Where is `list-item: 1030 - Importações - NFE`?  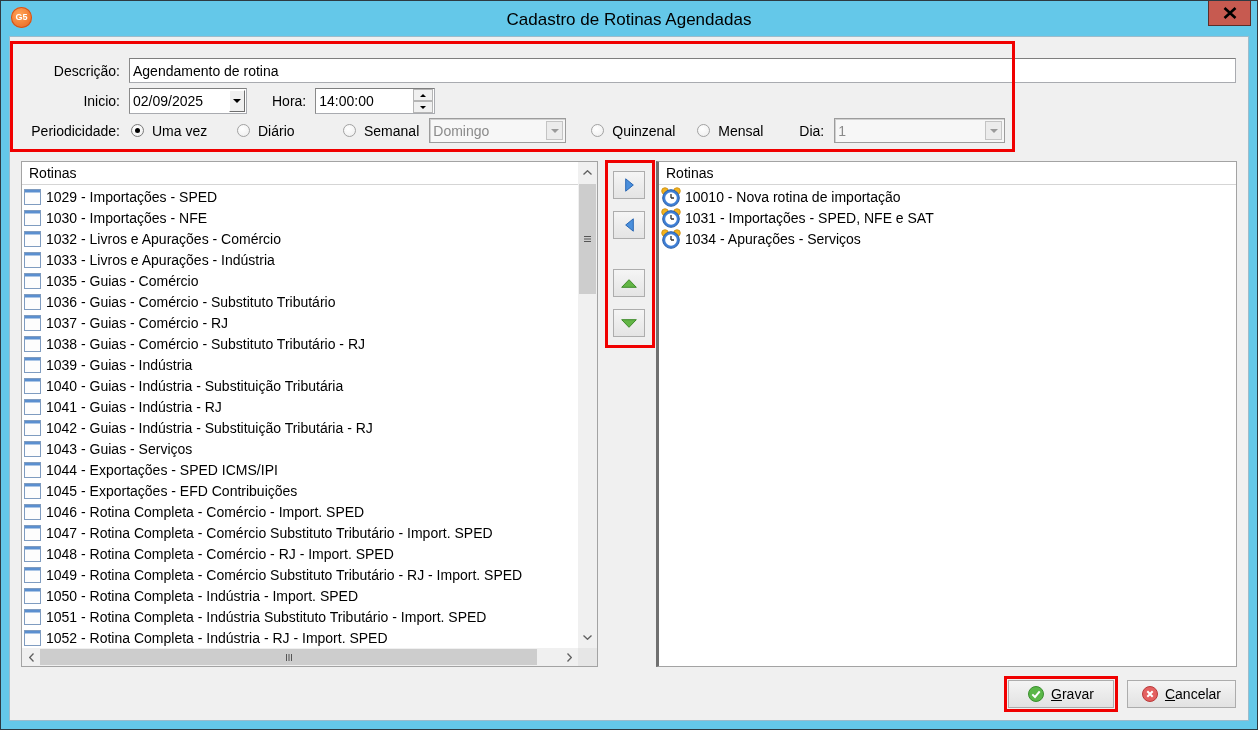 list-item: 1030 - Importações - NFE is located at coordinates (300, 217).